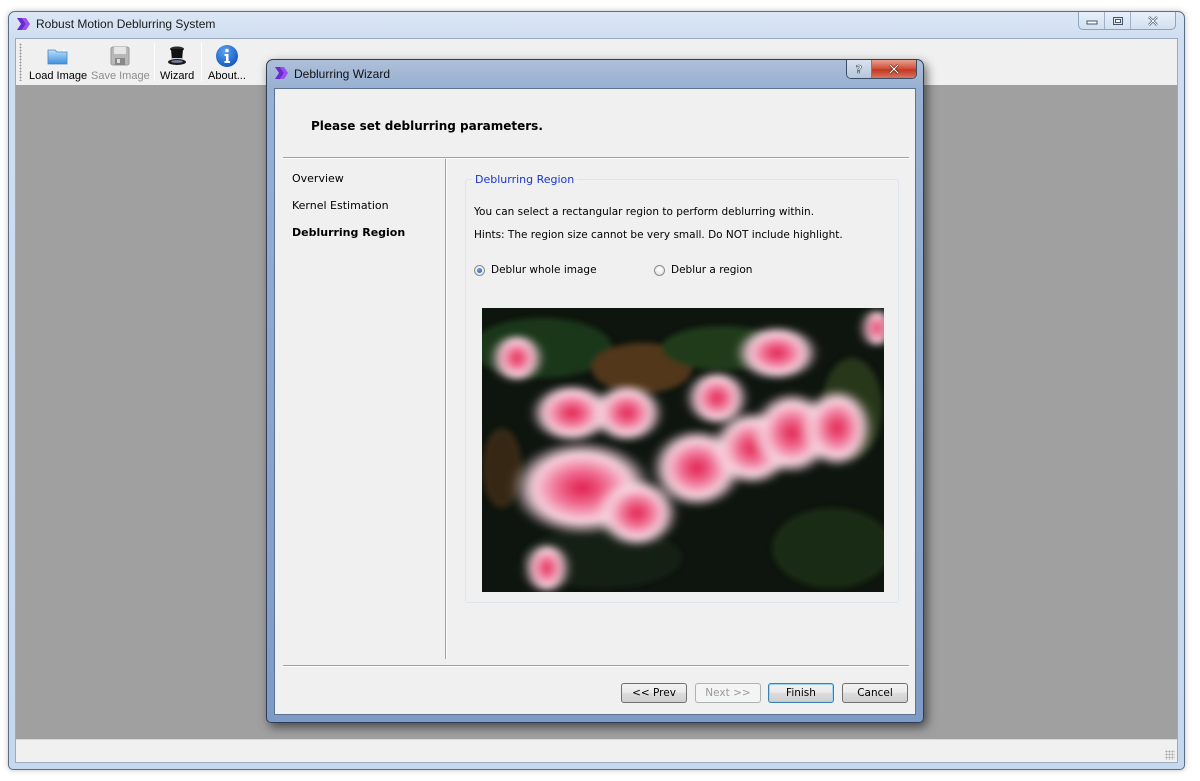  Describe the element at coordinates (596, 666) in the screenshot. I see `footer-divider` at that location.